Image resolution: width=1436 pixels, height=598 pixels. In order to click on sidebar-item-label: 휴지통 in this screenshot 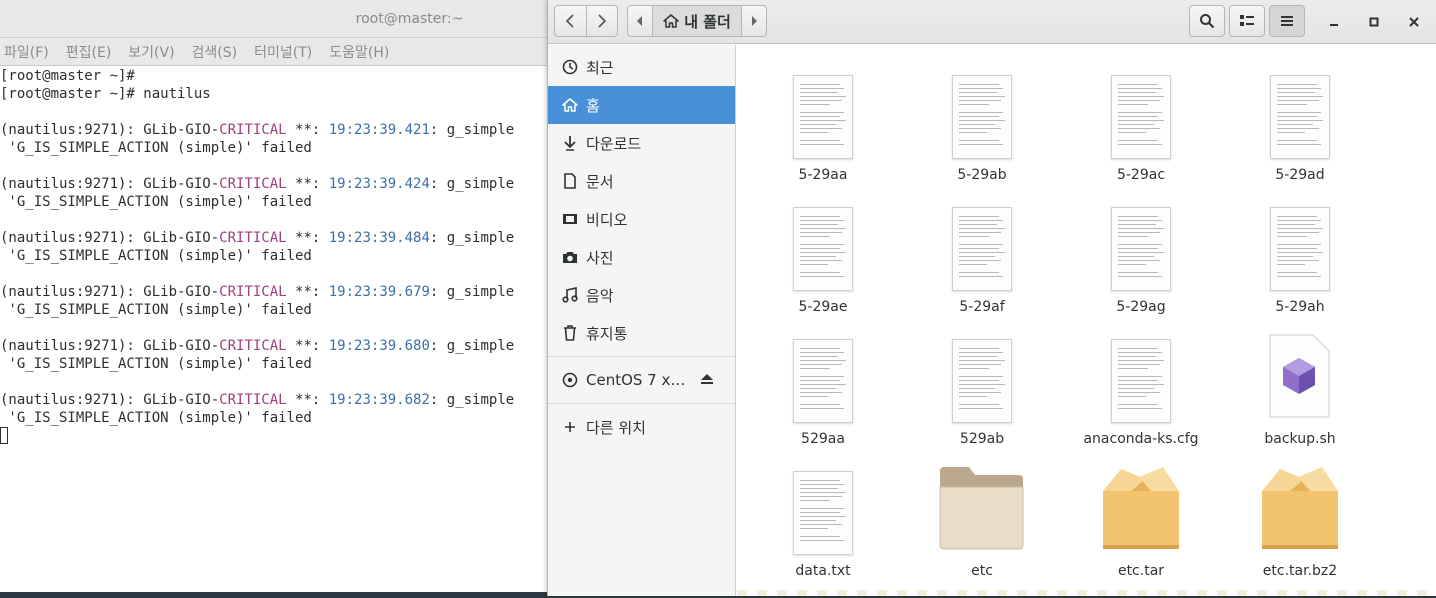, I will do `click(607, 333)`.